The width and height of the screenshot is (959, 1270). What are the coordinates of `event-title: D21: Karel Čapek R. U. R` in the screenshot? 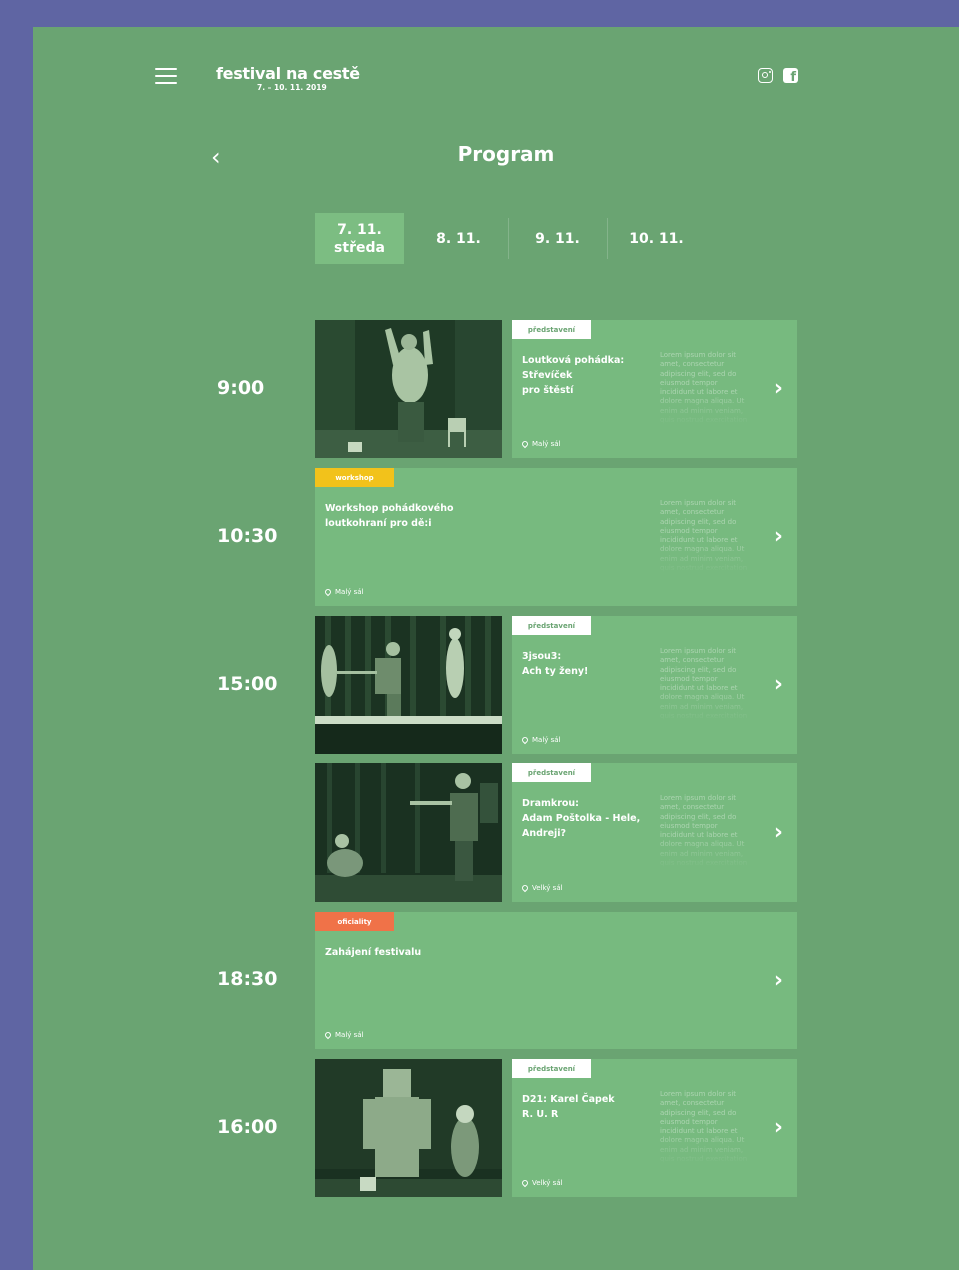 It's located at (568, 1107).